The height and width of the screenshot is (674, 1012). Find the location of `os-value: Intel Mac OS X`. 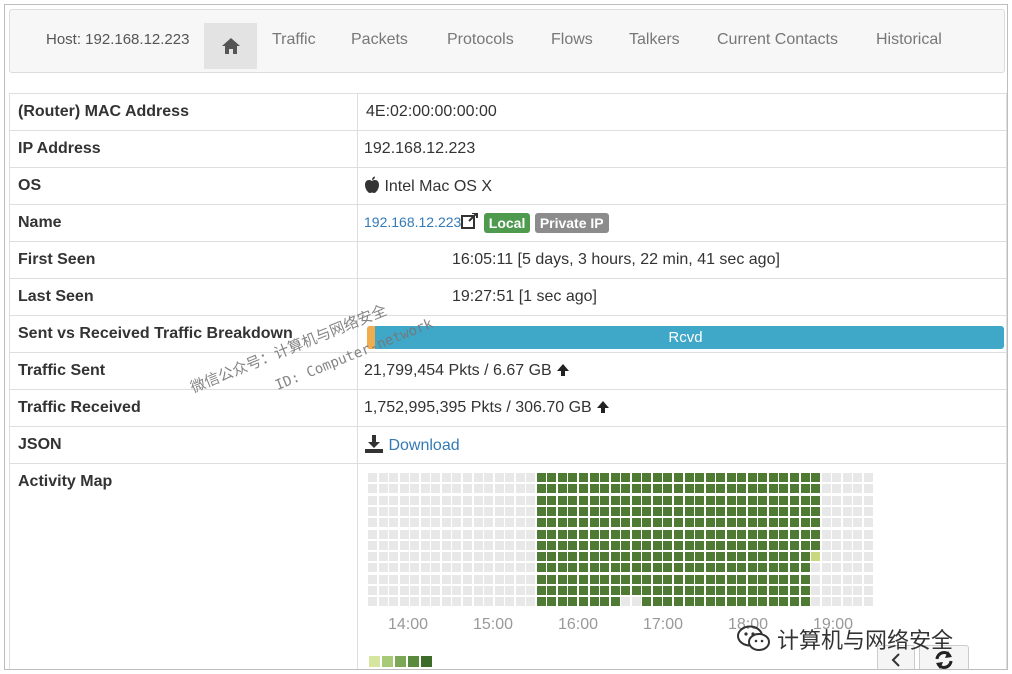

os-value: Intel Mac OS X is located at coordinates (682, 186).